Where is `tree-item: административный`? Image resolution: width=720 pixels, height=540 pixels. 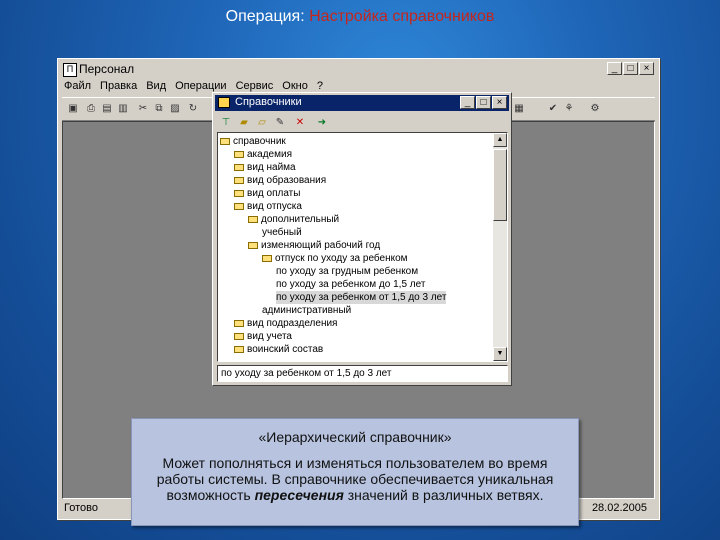 tree-item: административный is located at coordinates (306, 310).